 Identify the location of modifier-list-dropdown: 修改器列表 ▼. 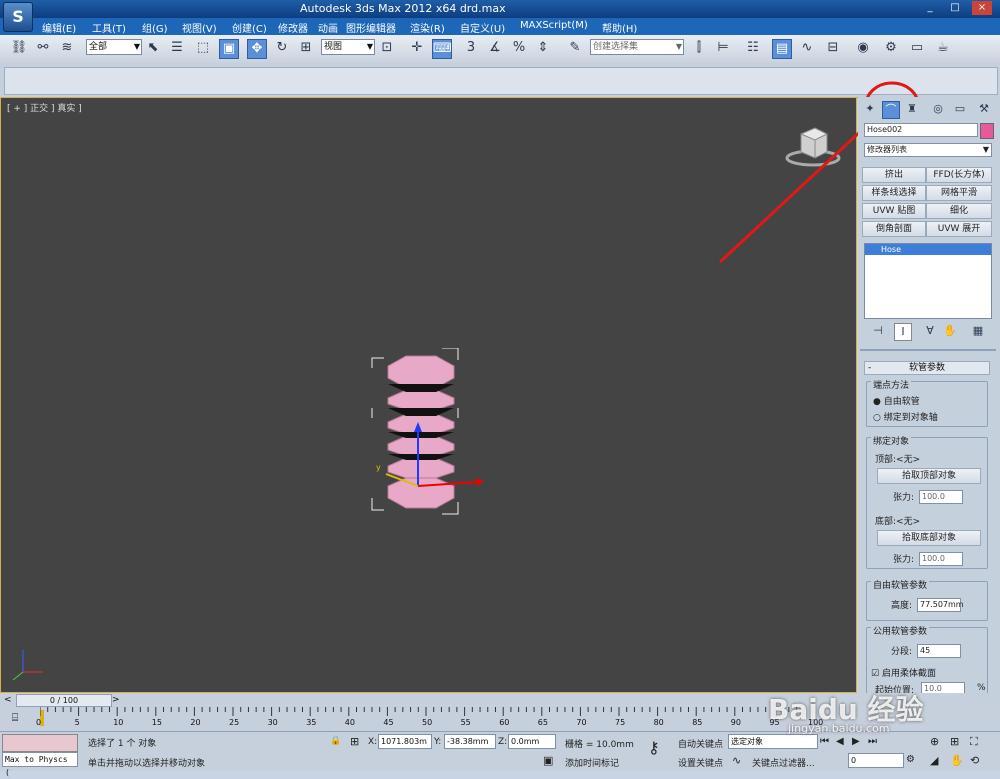
(928, 150).